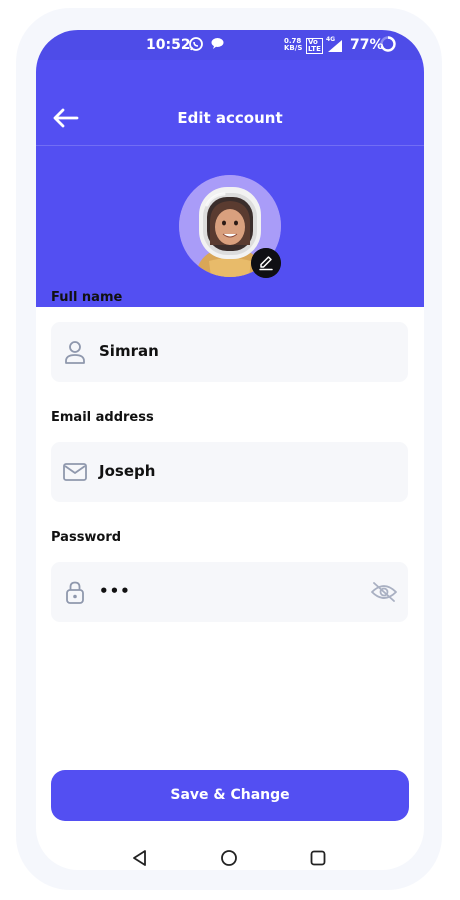 Image resolution: width=460 pixels, height=900 pixels. Describe the element at coordinates (127, 471) in the screenshot. I see `email-value: Joseph` at that location.